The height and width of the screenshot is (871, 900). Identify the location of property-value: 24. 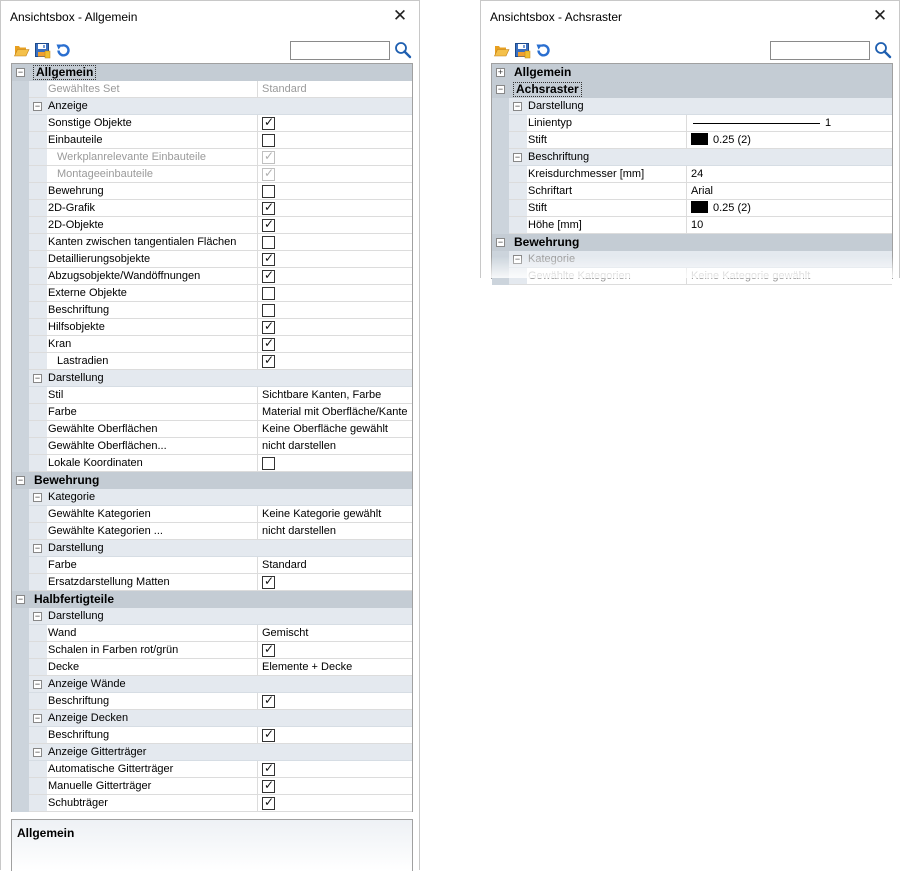
(789, 174).